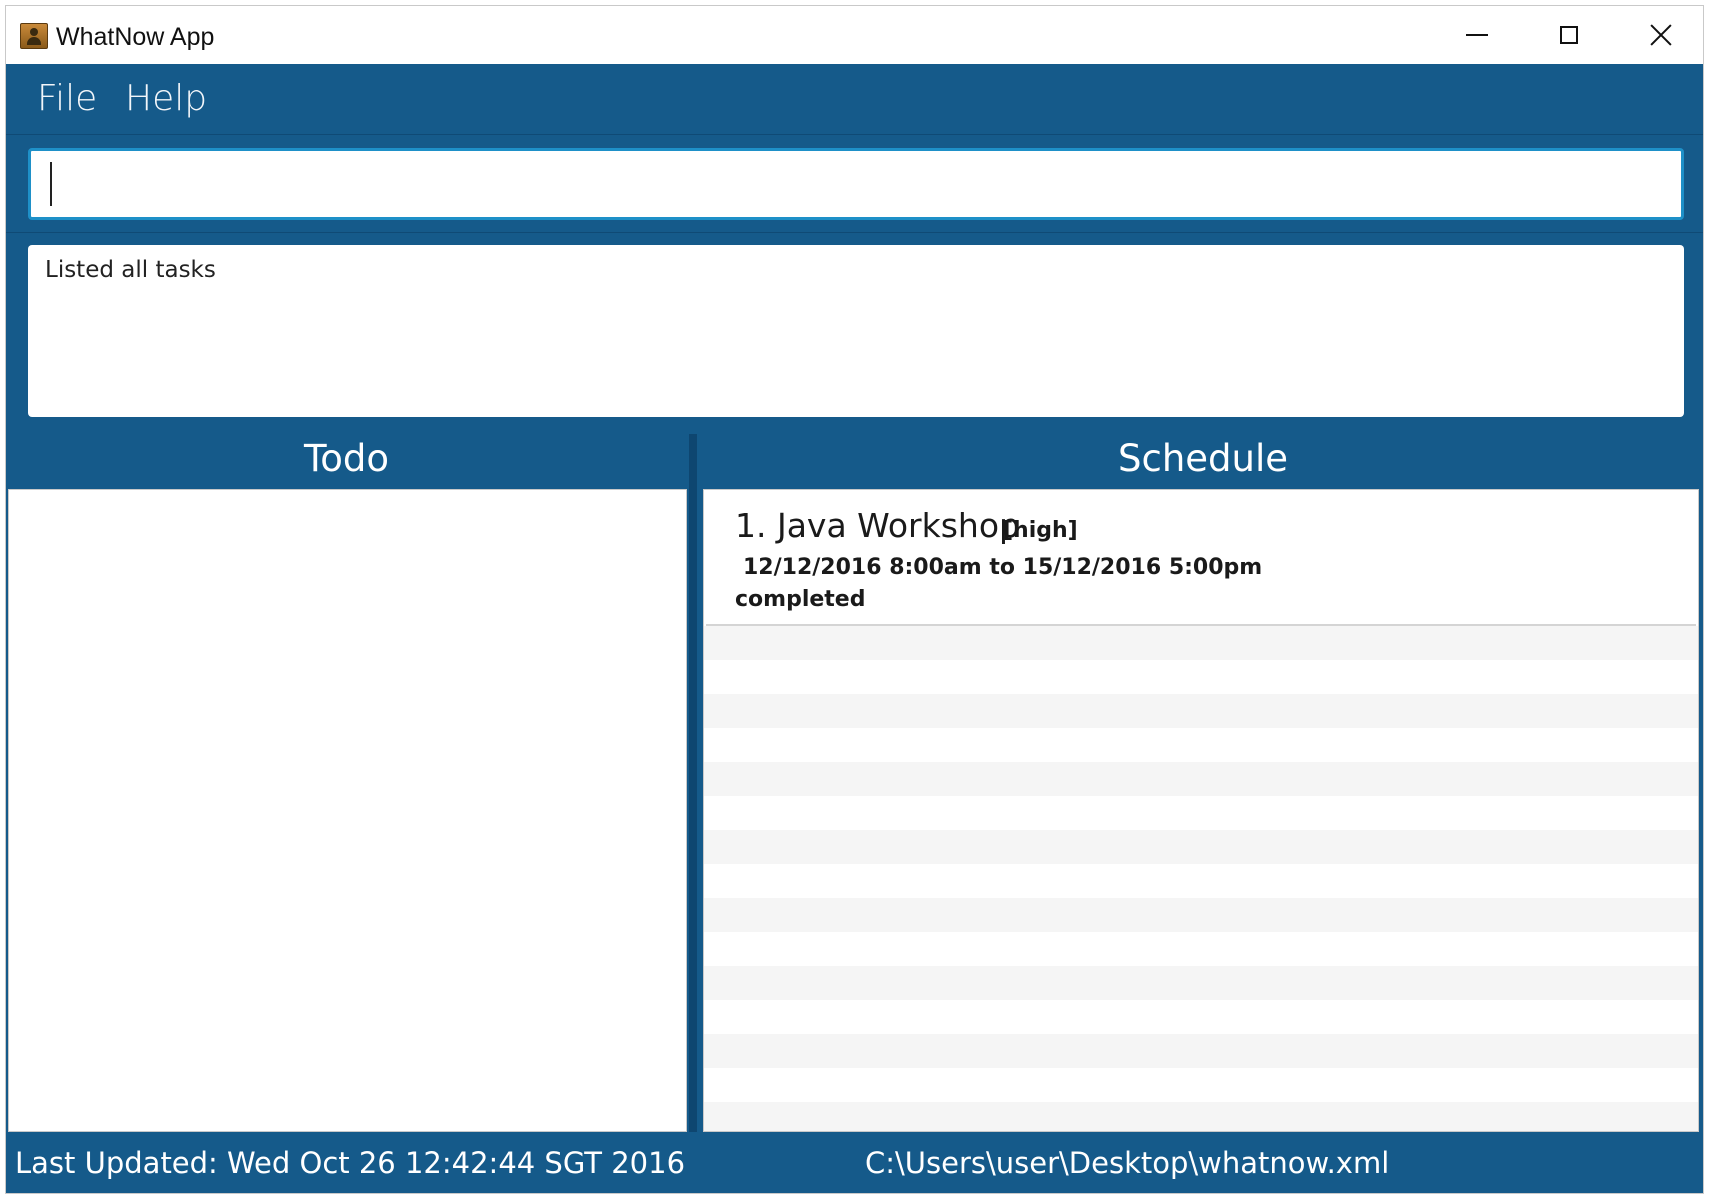 This screenshot has width=1710, height=1199. I want to click on minimize-icon, so click(1477, 35).